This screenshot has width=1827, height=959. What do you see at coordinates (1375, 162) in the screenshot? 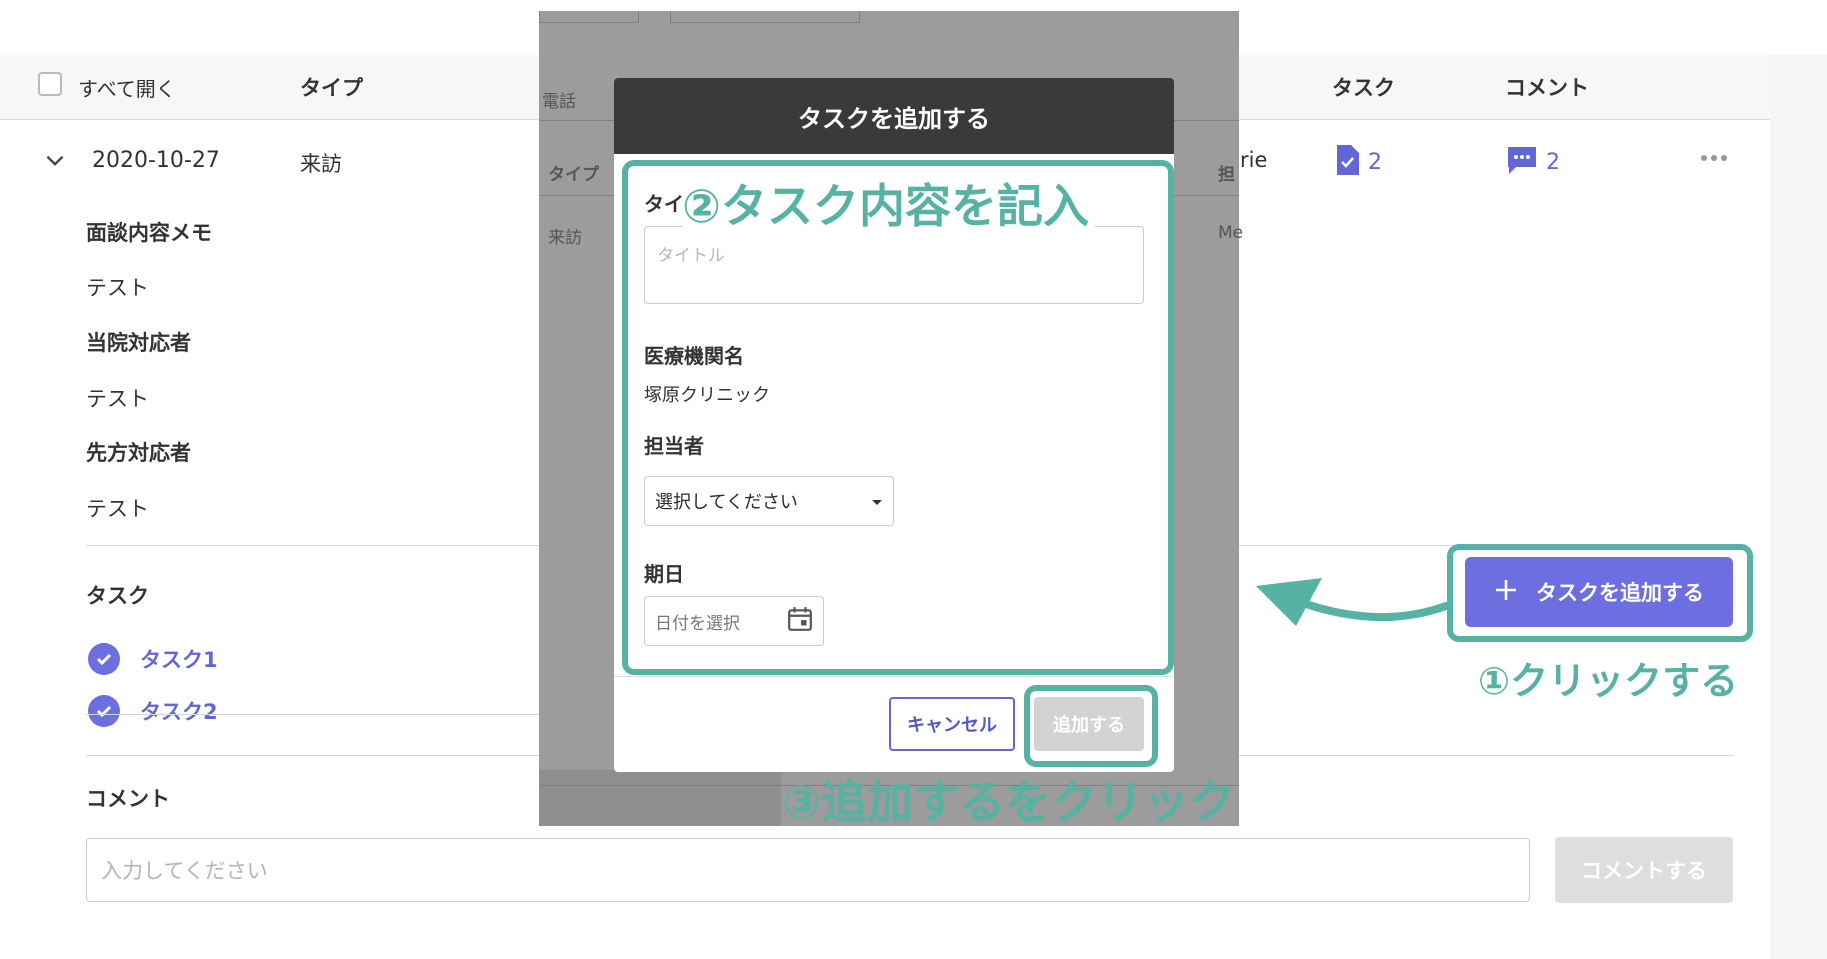
I see `task-count: 2` at bounding box center [1375, 162].